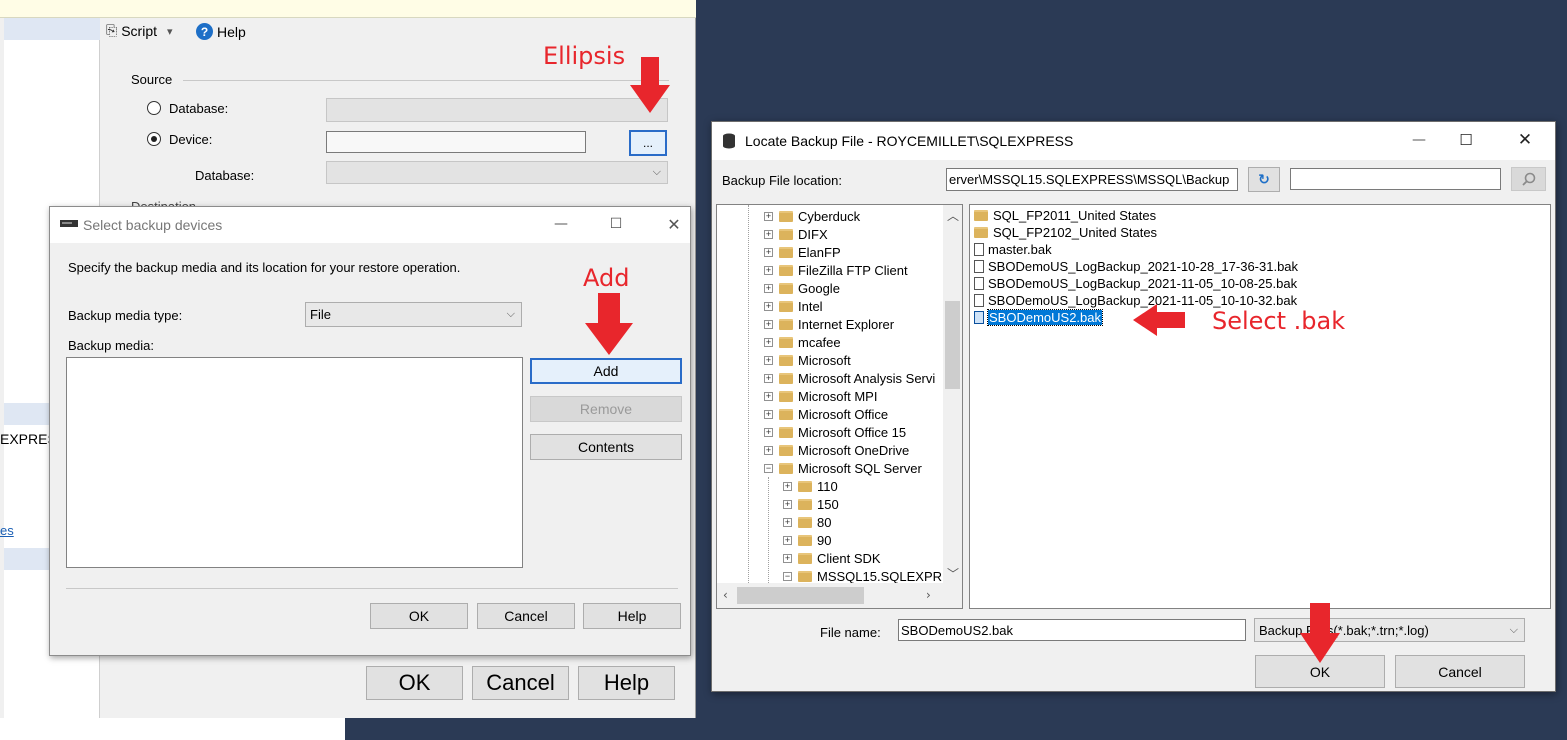 This screenshot has height=740, width=1567. What do you see at coordinates (830, 324) in the screenshot?
I see `tree-item: + Internet Explorer` at bounding box center [830, 324].